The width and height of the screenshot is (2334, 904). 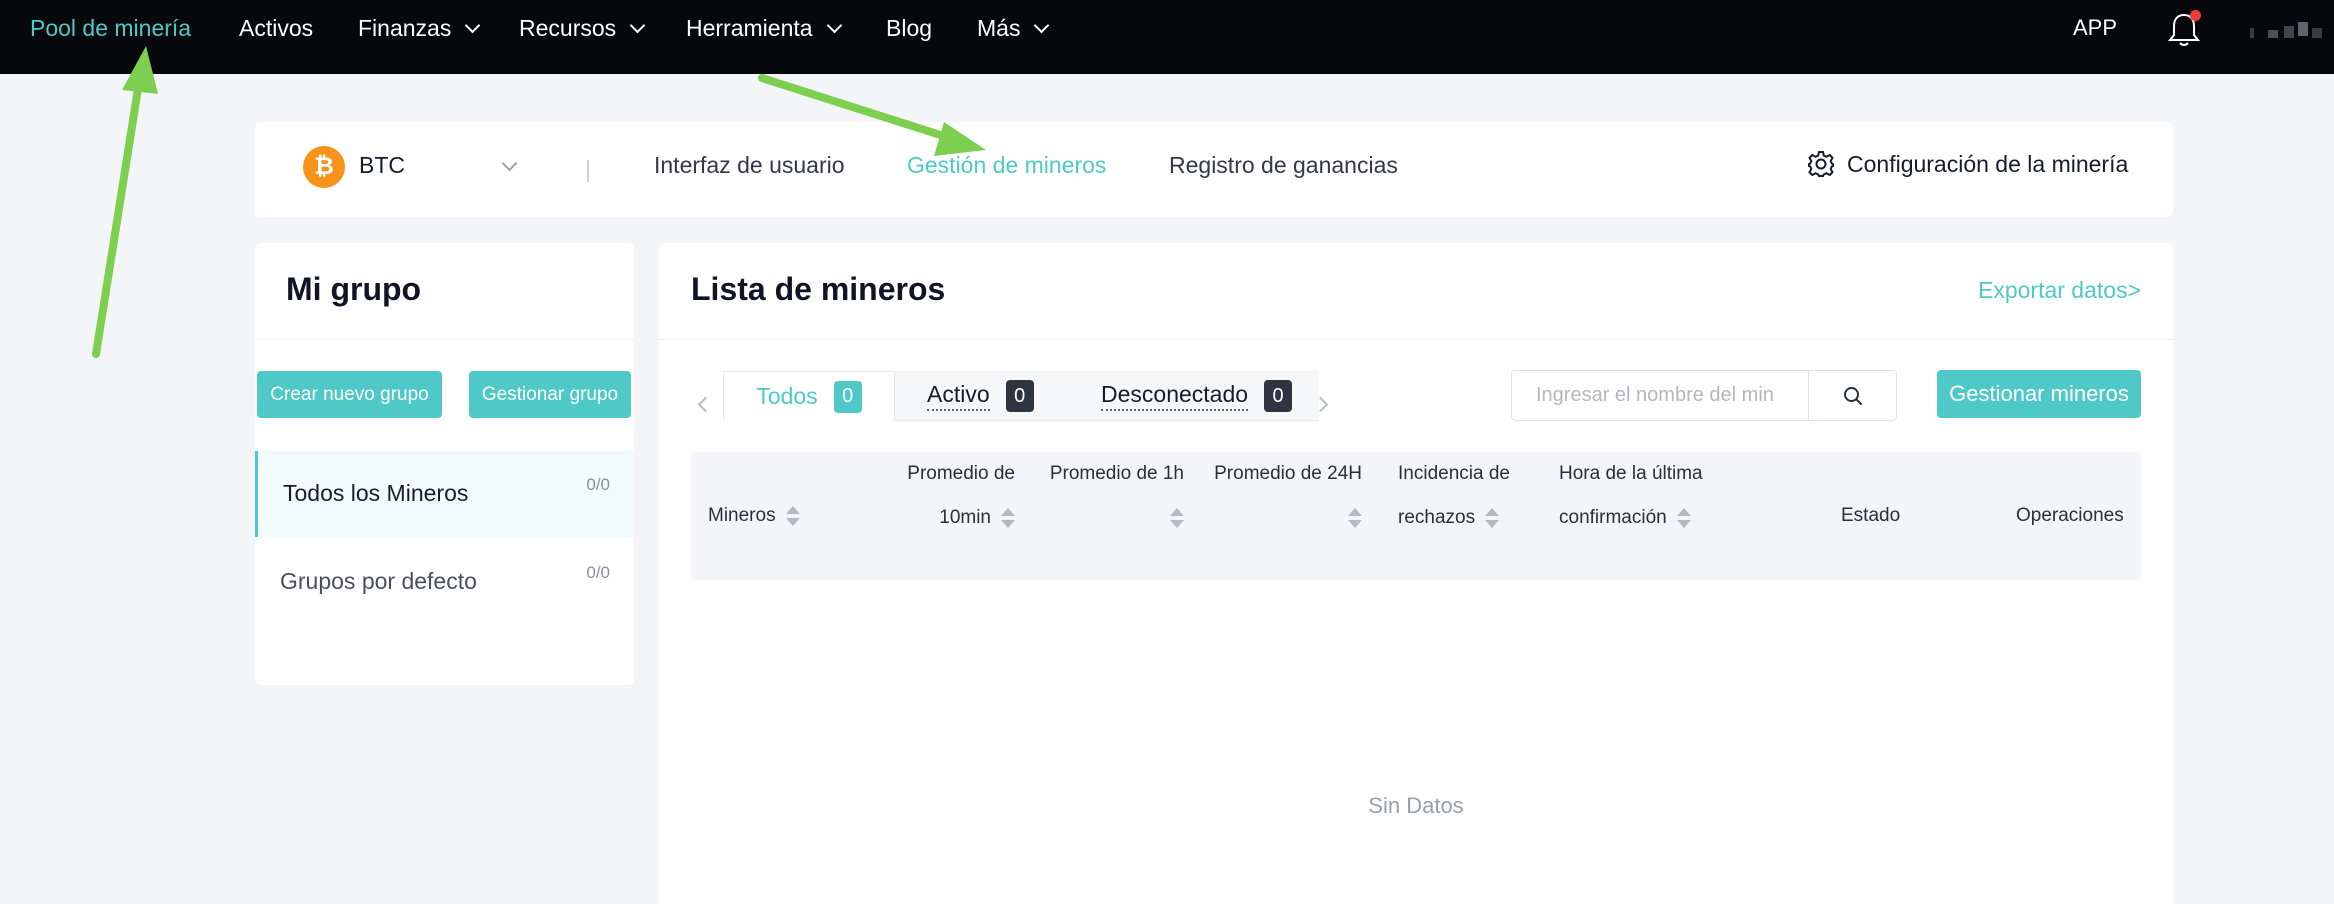 What do you see at coordinates (378, 581) in the screenshot?
I see `group-item-label: Grupos por defecto` at bounding box center [378, 581].